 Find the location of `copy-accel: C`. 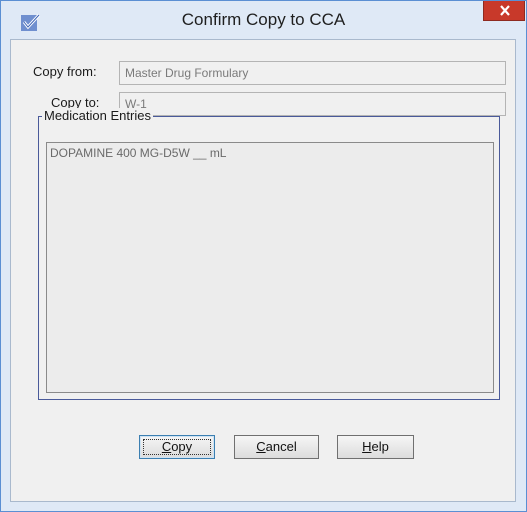

copy-accel: C is located at coordinates (166, 446).